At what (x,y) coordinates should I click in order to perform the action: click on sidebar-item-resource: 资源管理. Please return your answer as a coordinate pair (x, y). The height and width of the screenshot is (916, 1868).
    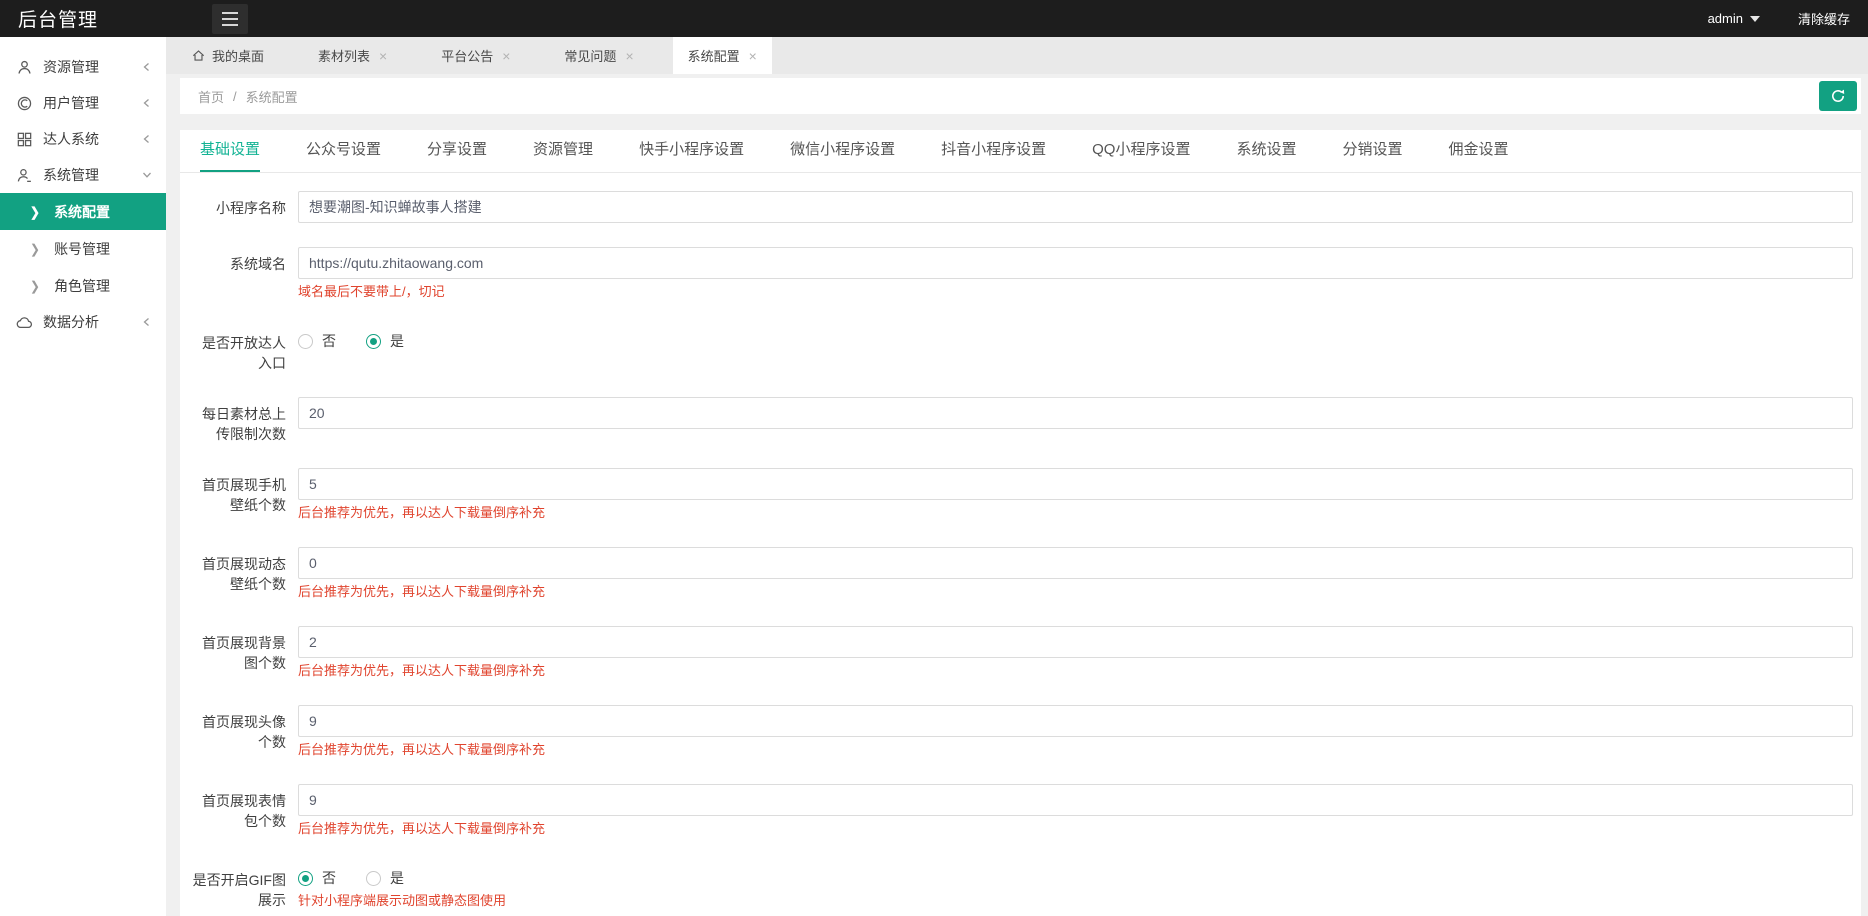
    Looking at the image, I should click on (83, 67).